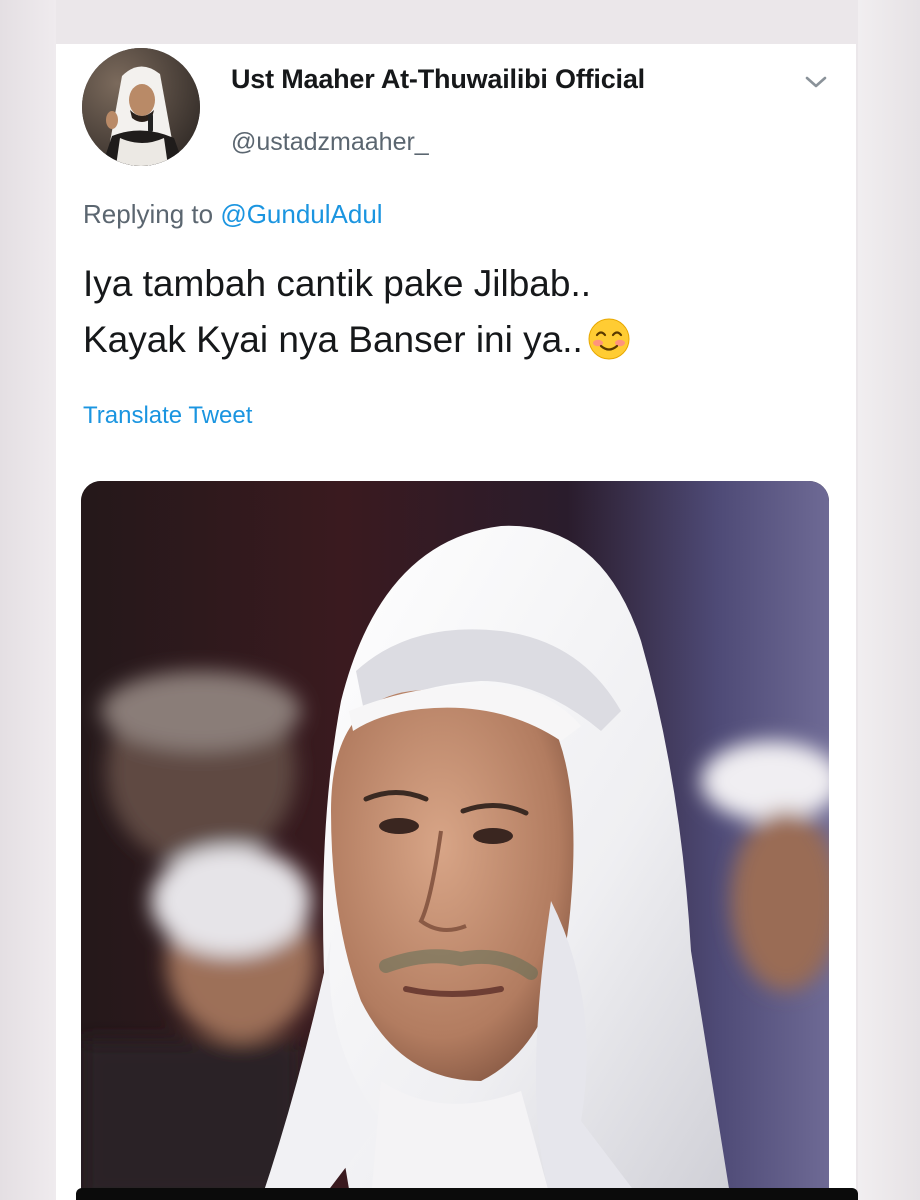 This screenshot has height=1200, width=920. I want to click on translate-tweet-link: Translate Tweet, so click(167, 416).